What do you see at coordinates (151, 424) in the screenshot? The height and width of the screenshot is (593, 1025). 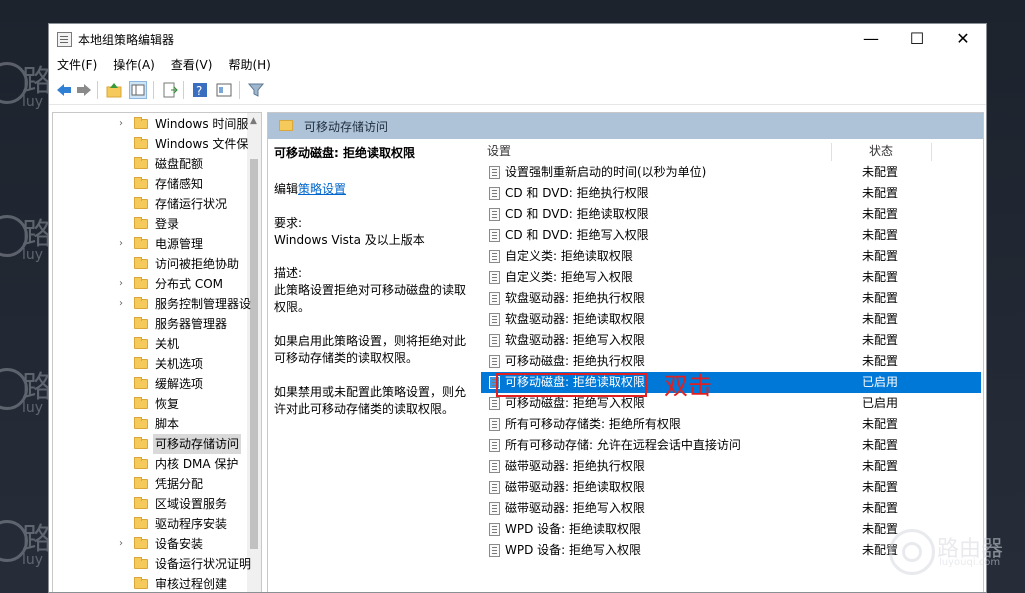 I see `tree-item: 脚本` at bounding box center [151, 424].